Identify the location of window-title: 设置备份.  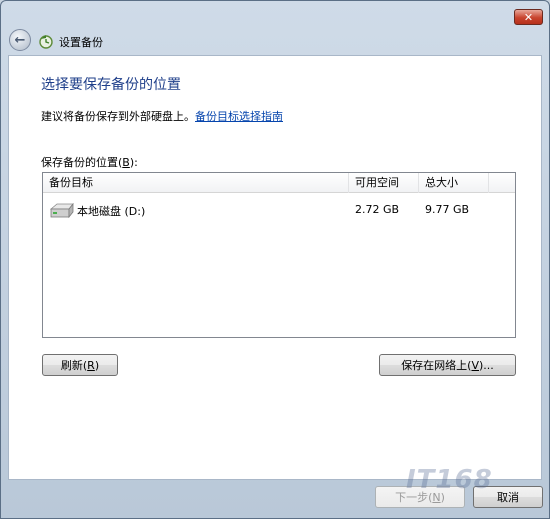
(81, 42).